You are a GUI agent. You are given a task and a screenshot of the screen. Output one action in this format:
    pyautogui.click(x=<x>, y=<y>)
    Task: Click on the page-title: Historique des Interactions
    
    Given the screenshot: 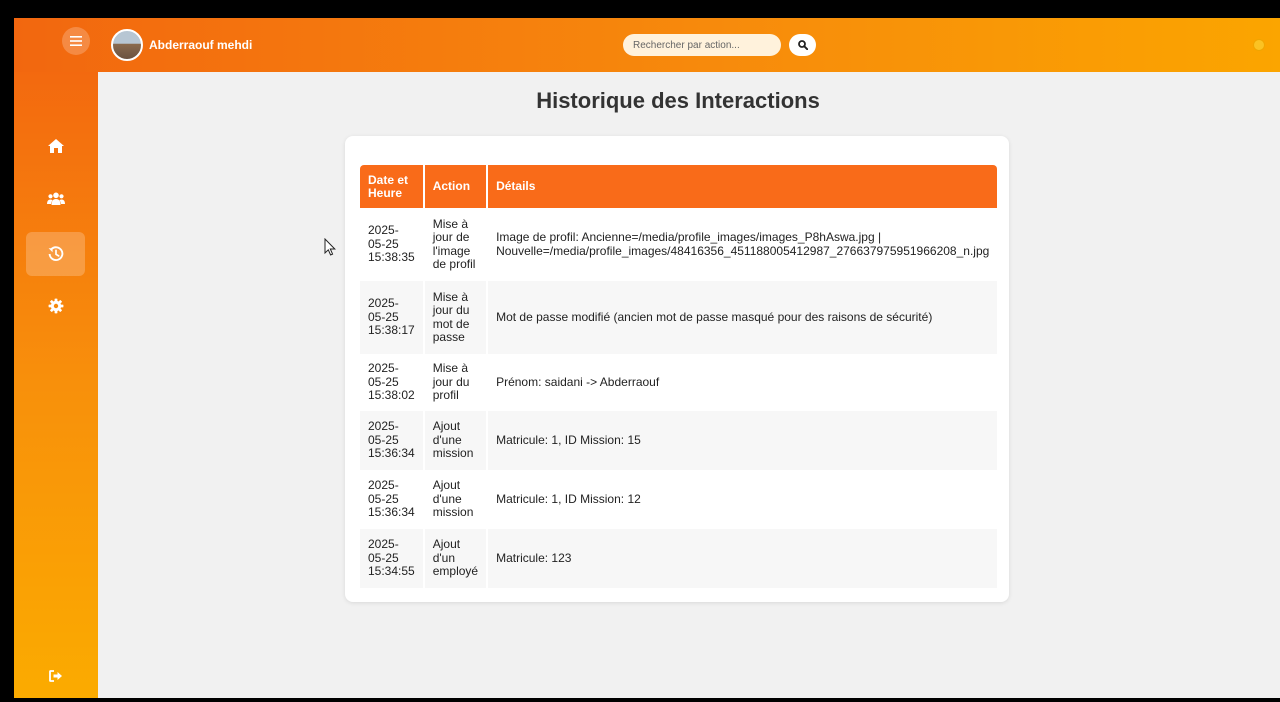 What is the action you would take?
    pyautogui.click(x=678, y=100)
    